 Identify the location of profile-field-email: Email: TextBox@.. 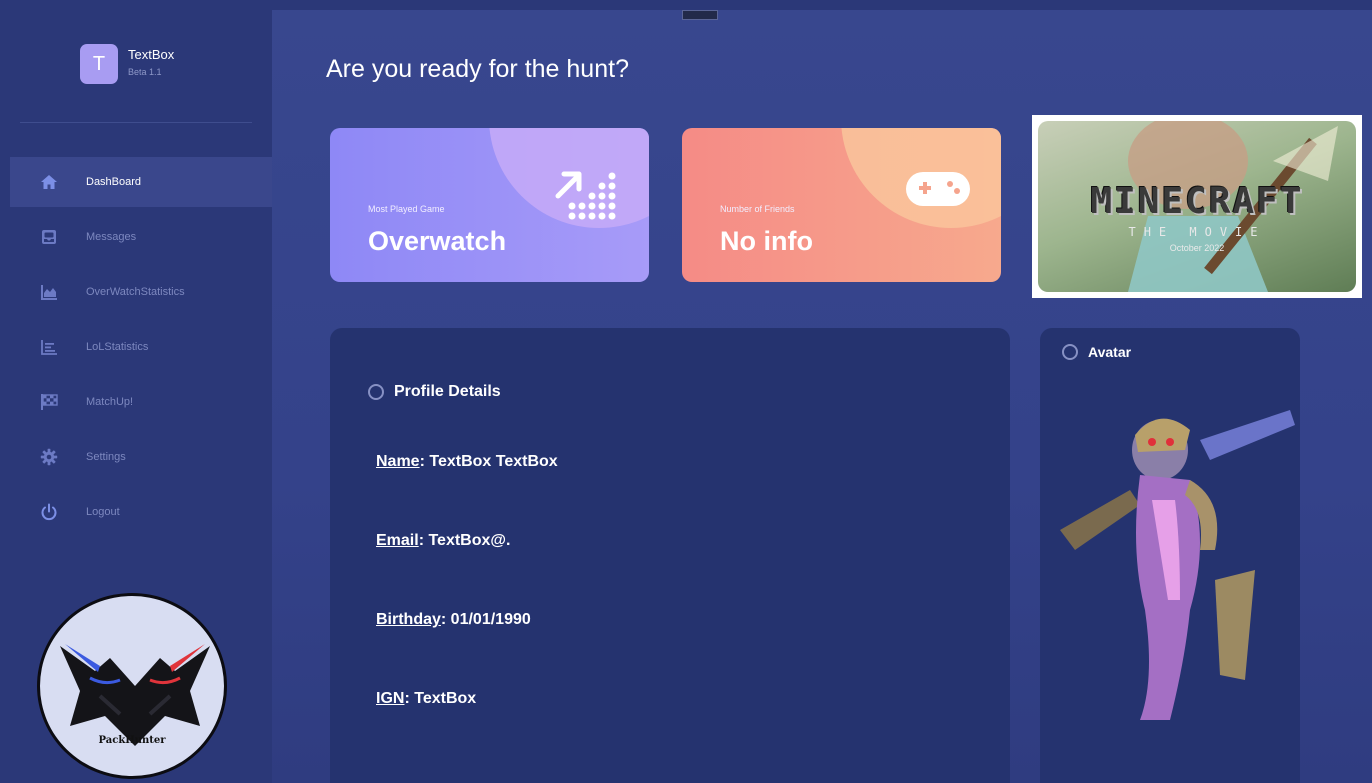
(443, 541).